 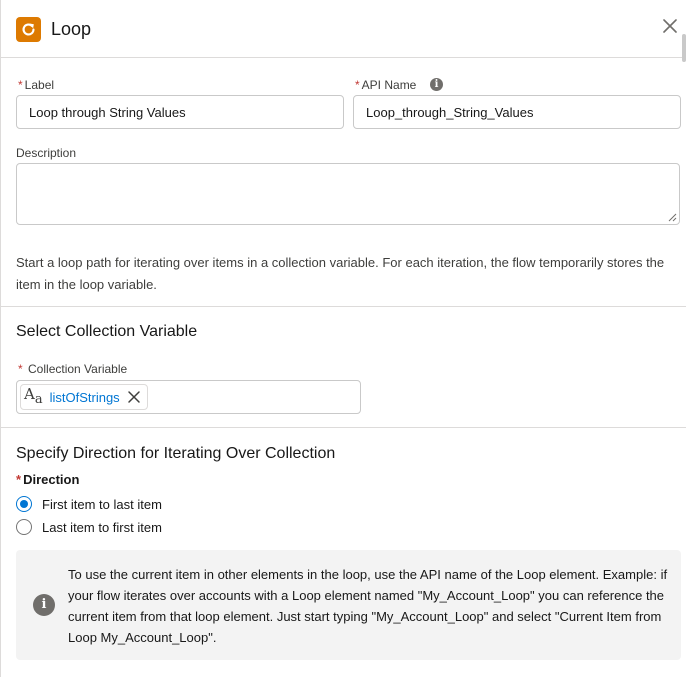 I want to click on text-type-glyph: A, so click(x=29, y=394).